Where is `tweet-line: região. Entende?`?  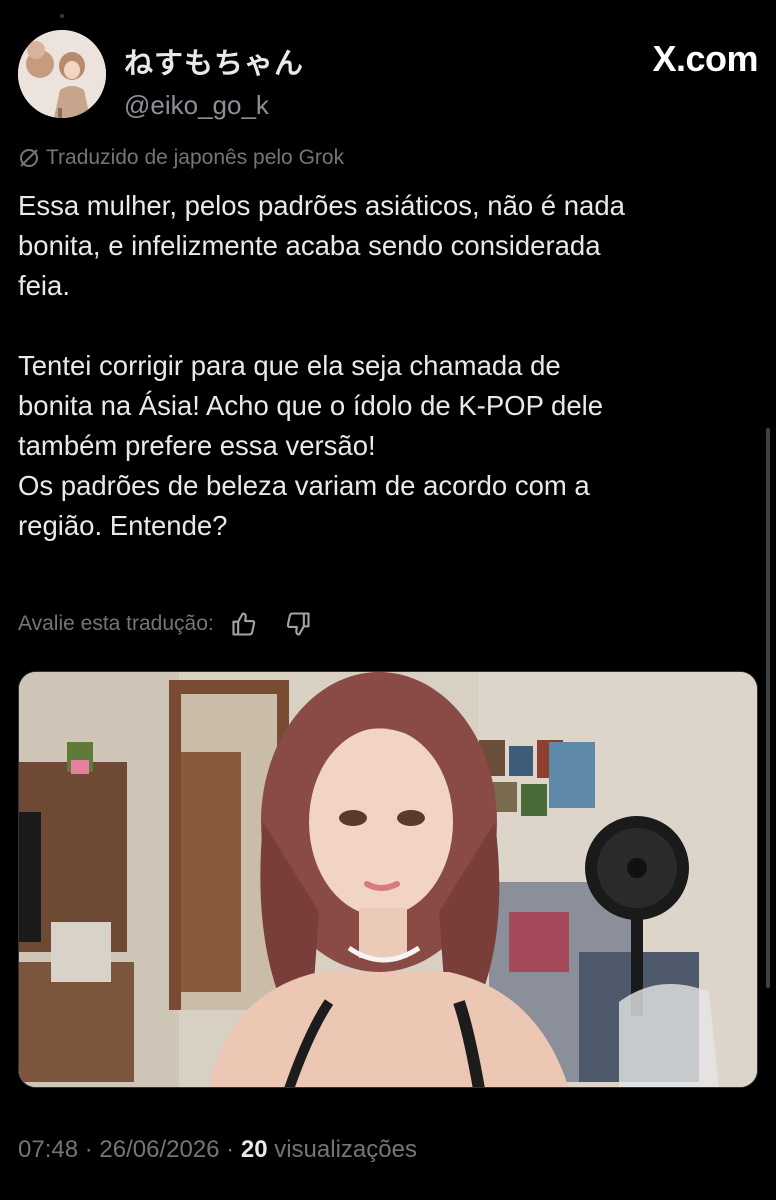
tweet-line: região. Entende? is located at coordinates (123, 525).